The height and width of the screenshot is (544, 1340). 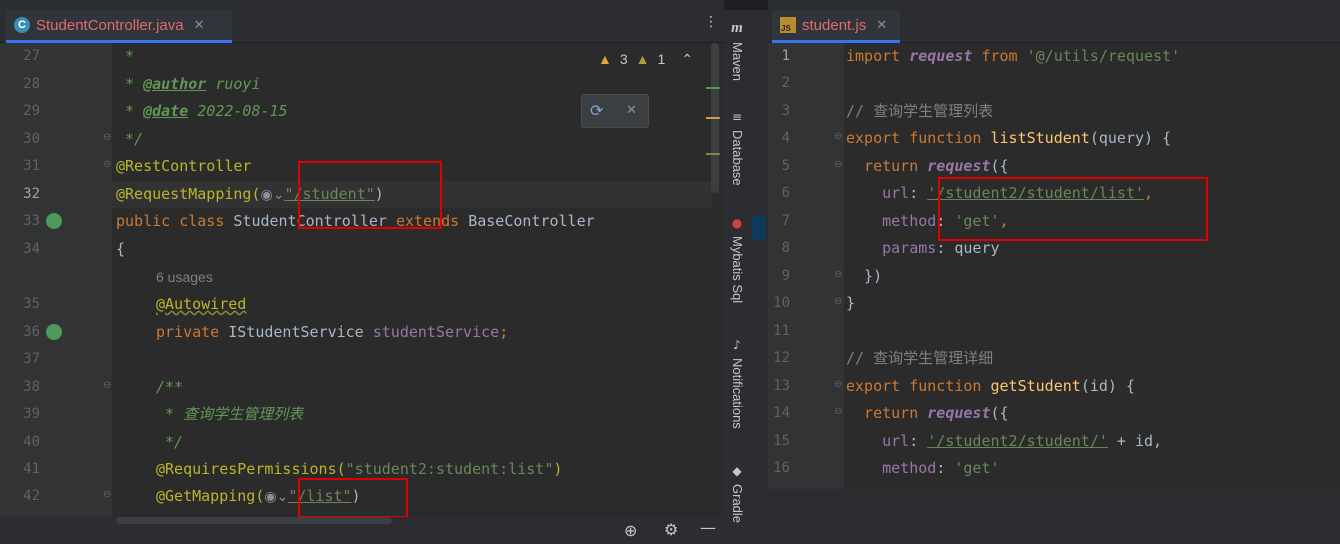 What do you see at coordinates (687, 59) in the screenshot?
I see `chevron-up-icon: ⌃` at bounding box center [687, 59].